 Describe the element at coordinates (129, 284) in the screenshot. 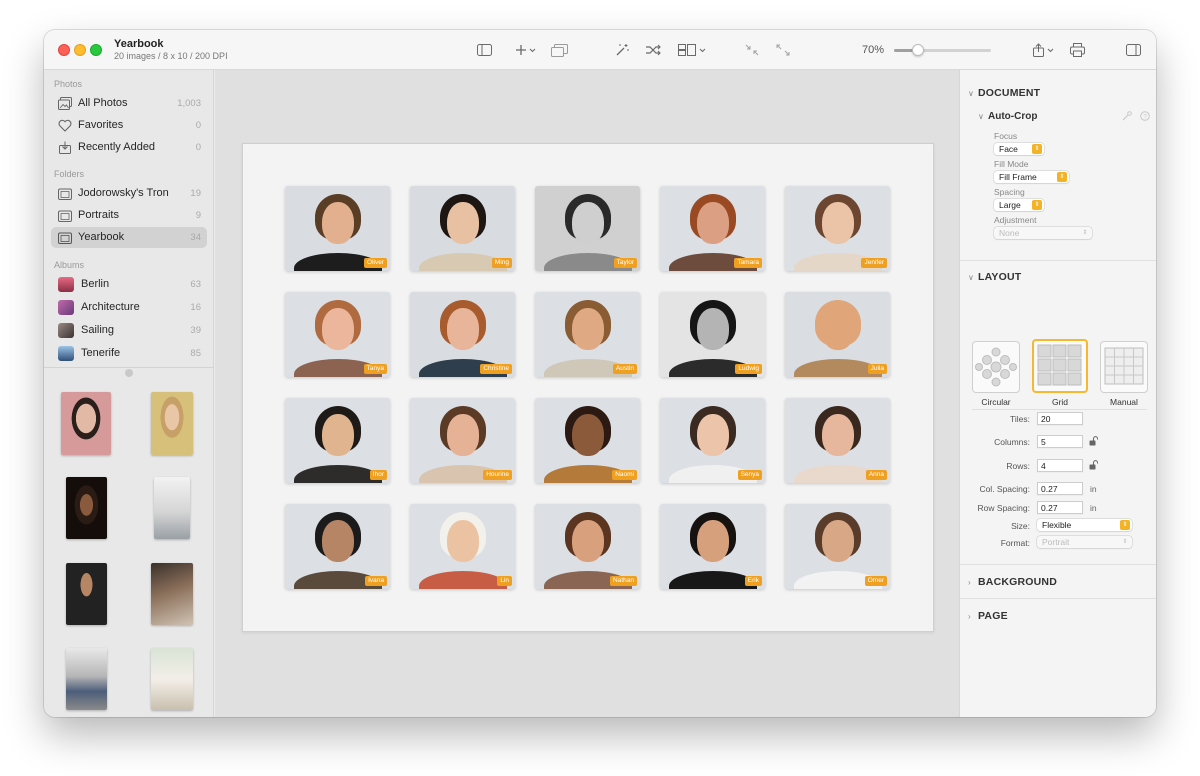

I see `sidebar-item-berlin: Berlin 63` at that location.